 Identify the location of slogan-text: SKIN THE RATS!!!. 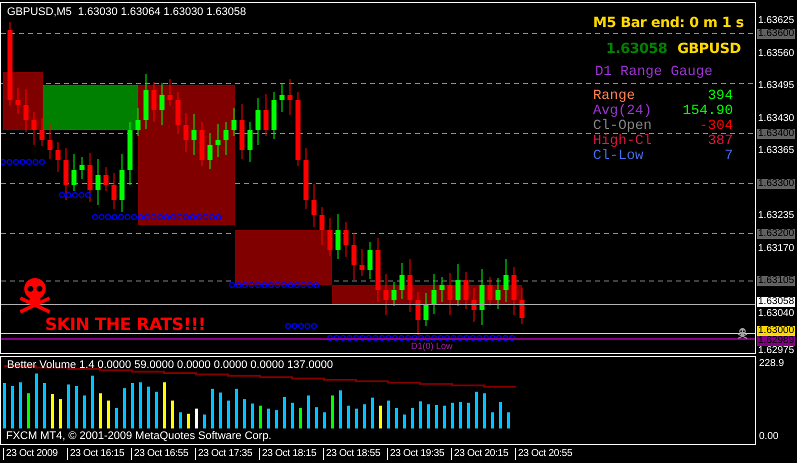
(125, 325).